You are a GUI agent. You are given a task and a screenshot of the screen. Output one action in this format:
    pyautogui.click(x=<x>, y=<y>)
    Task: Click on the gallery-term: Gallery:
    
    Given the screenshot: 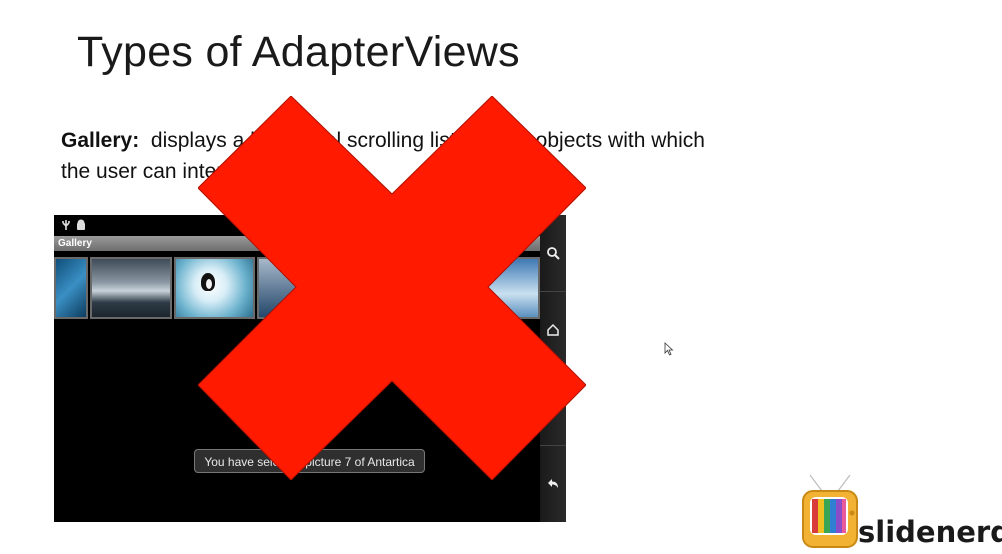 What is the action you would take?
    pyautogui.click(x=100, y=140)
    